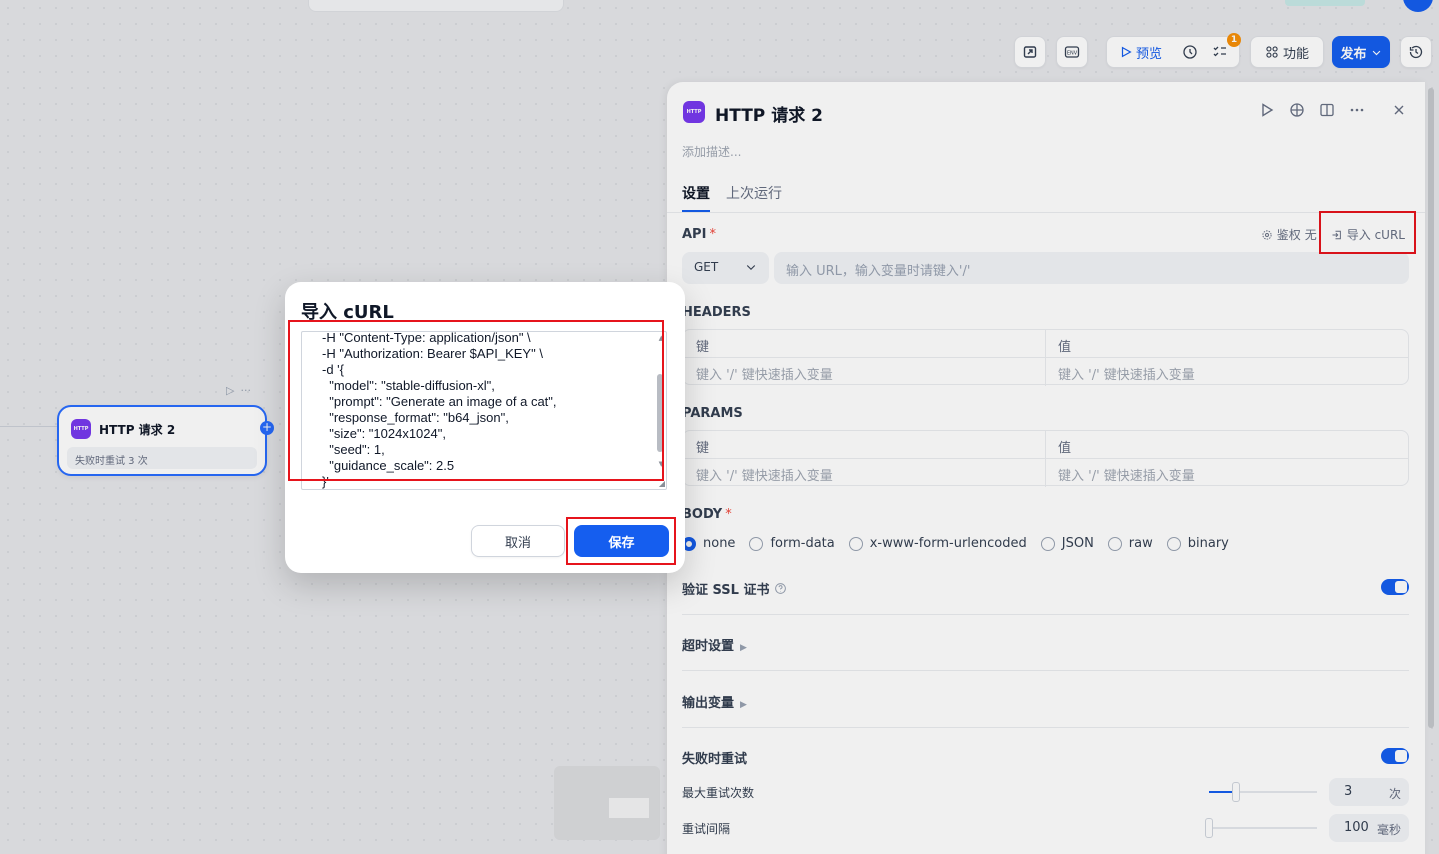 The image size is (1439, 854). Describe the element at coordinates (518, 541) in the screenshot. I see `cancel-button: 取消` at that location.